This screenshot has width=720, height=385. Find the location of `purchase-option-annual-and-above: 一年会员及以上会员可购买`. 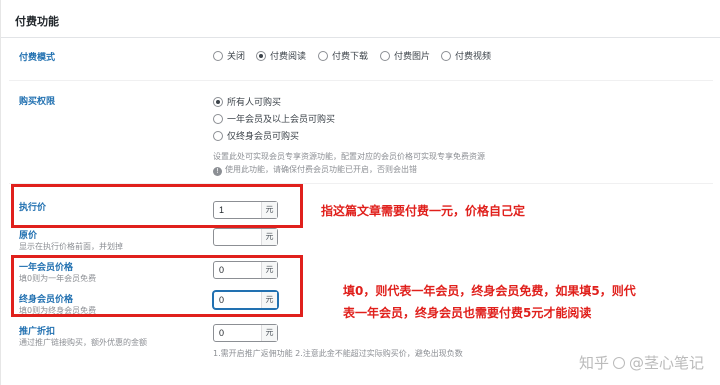

purchase-option-annual-and-above: 一年会员及以上会员可购买 is located at coordinates (274, 118).